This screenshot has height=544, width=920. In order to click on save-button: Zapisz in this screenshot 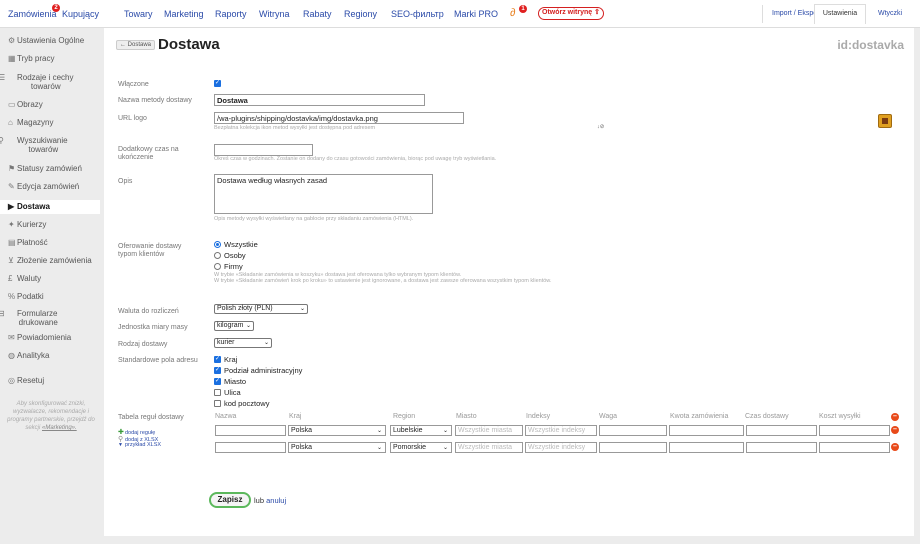, I will do `click(230, 500)`.